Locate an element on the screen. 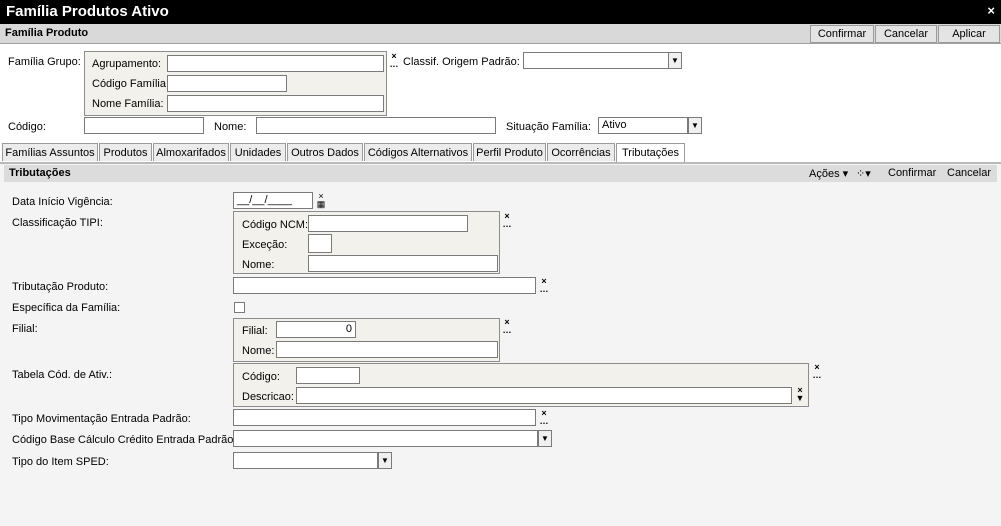 The image size is (1001, 526). filial-label: Filial: is located at coordinates (25, 329).